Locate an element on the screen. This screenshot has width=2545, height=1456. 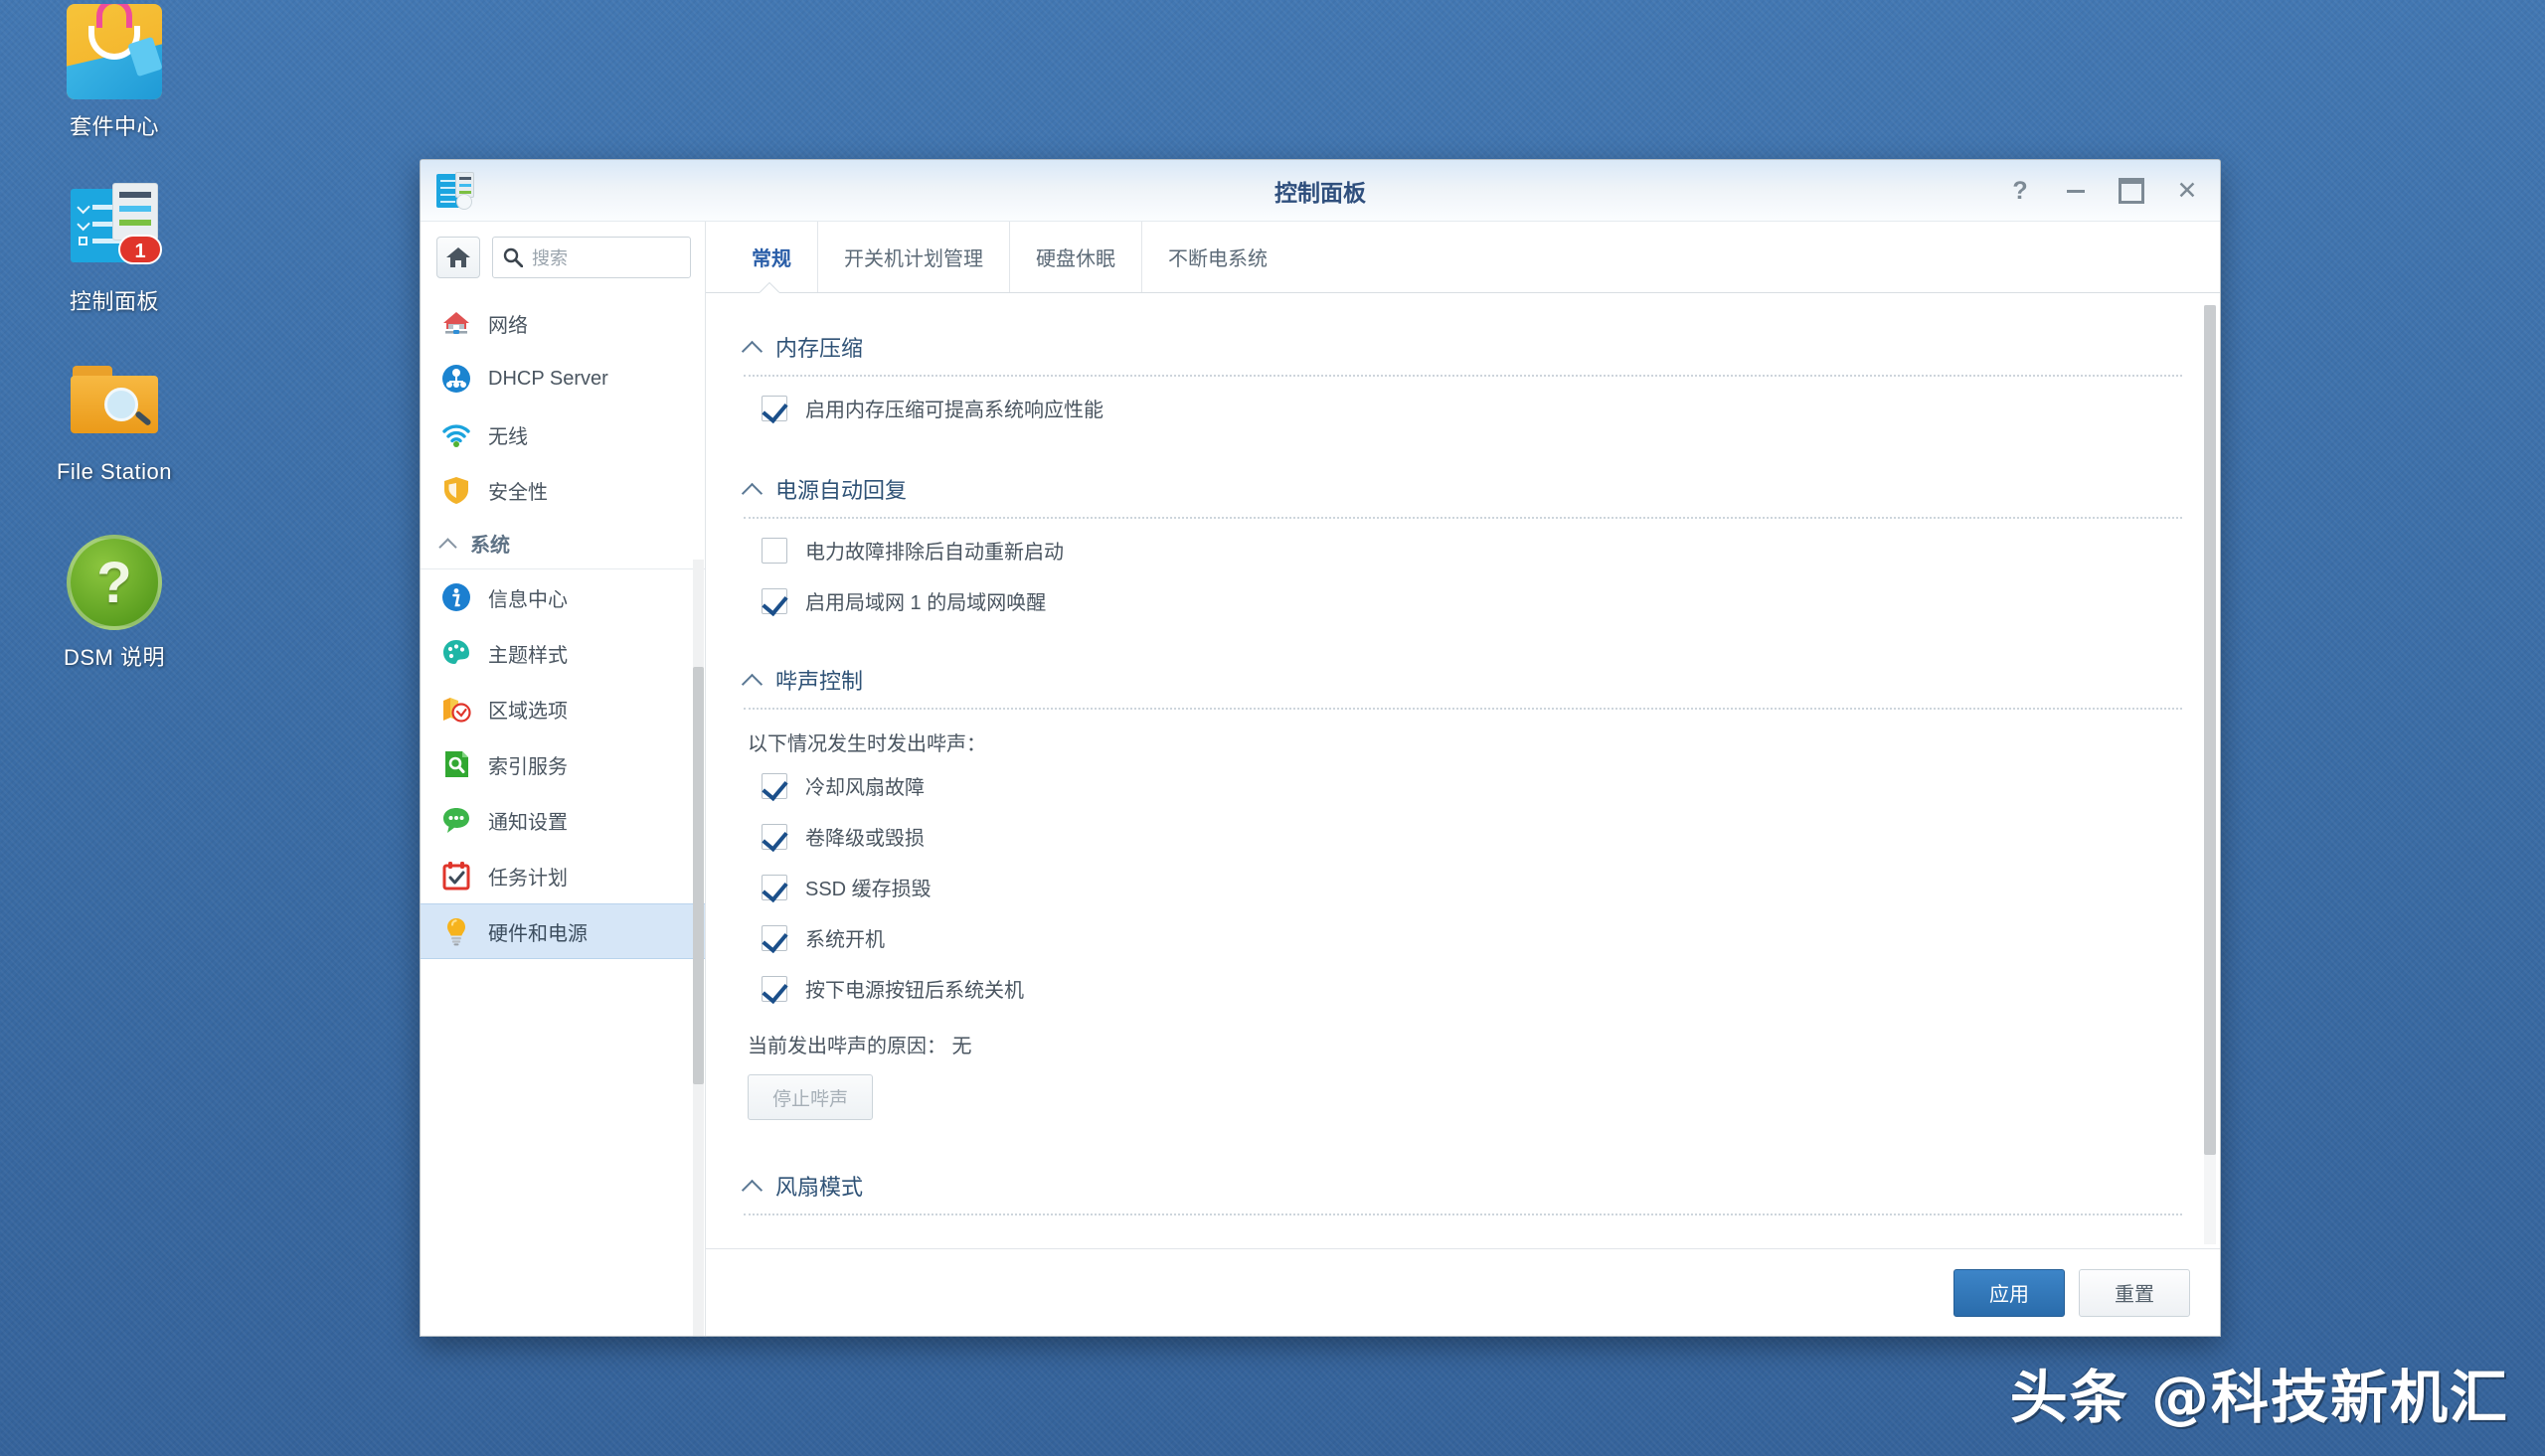
checkbox-label: 卷降级或毁损 is located at coordinates (865, 839).